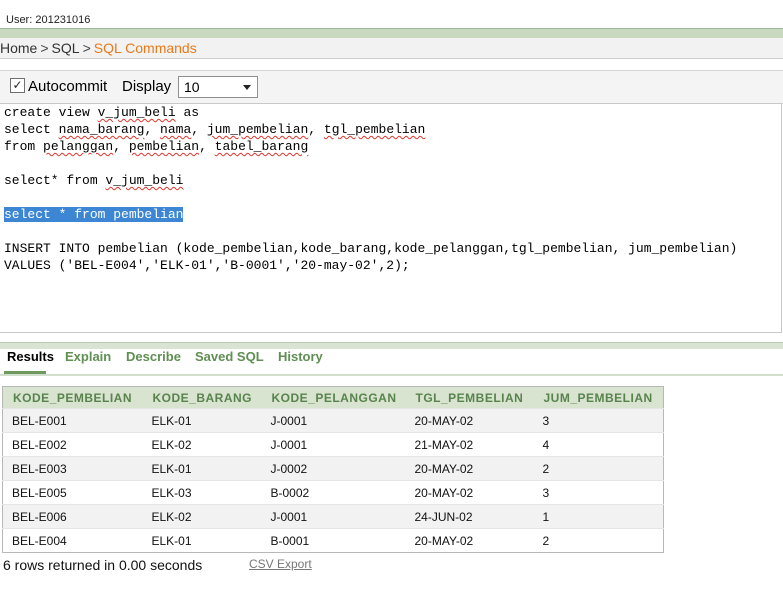 Image resolution: width=783 pixels, height=593 pixels. I want to click on table-row: BEL-E003 ELK-01 J-0002 20-MAY-02 2, so click(333, 468).